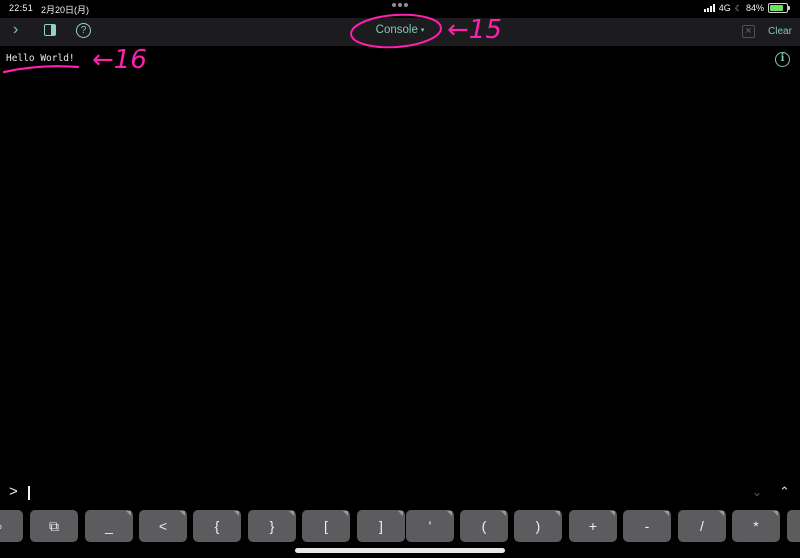  I want to click on annotation-underline, so click(41, 69).